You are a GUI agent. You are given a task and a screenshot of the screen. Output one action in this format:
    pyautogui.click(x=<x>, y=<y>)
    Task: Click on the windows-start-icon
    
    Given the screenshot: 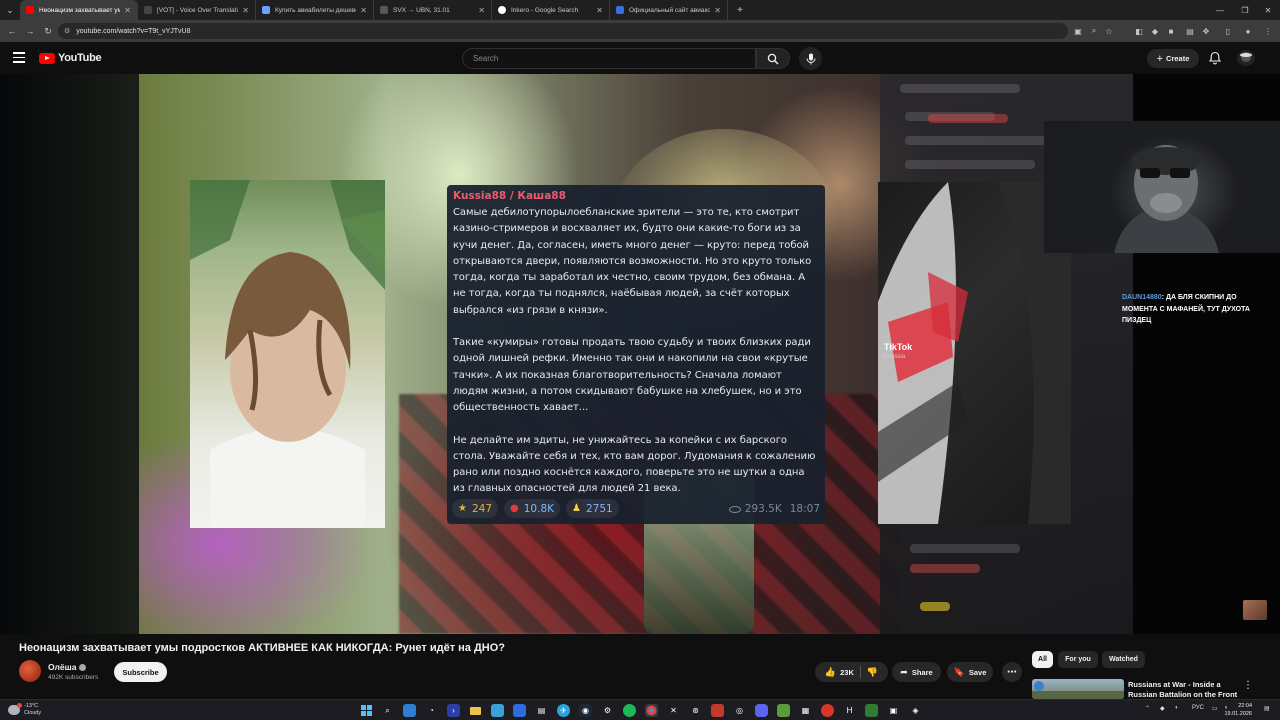 What is the action you would take?
    pyautogui.click(x=366, y=710)
    